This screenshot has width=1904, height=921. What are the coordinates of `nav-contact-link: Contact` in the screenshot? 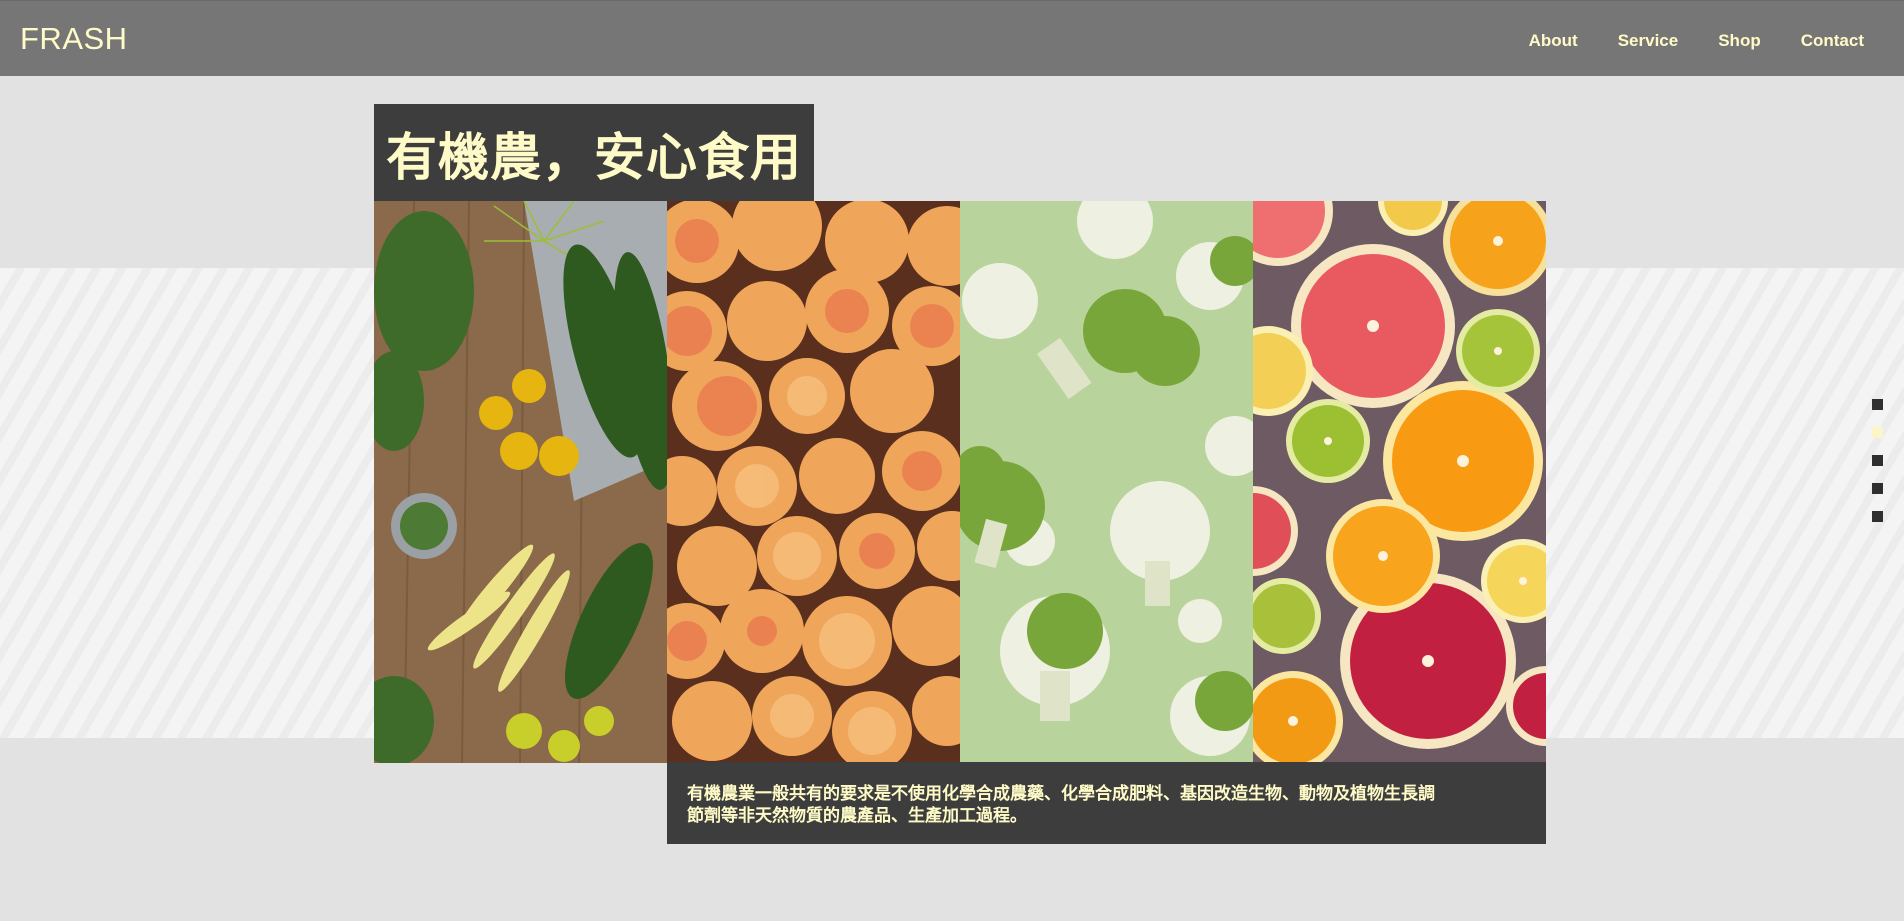 It's located at (1832, 41).